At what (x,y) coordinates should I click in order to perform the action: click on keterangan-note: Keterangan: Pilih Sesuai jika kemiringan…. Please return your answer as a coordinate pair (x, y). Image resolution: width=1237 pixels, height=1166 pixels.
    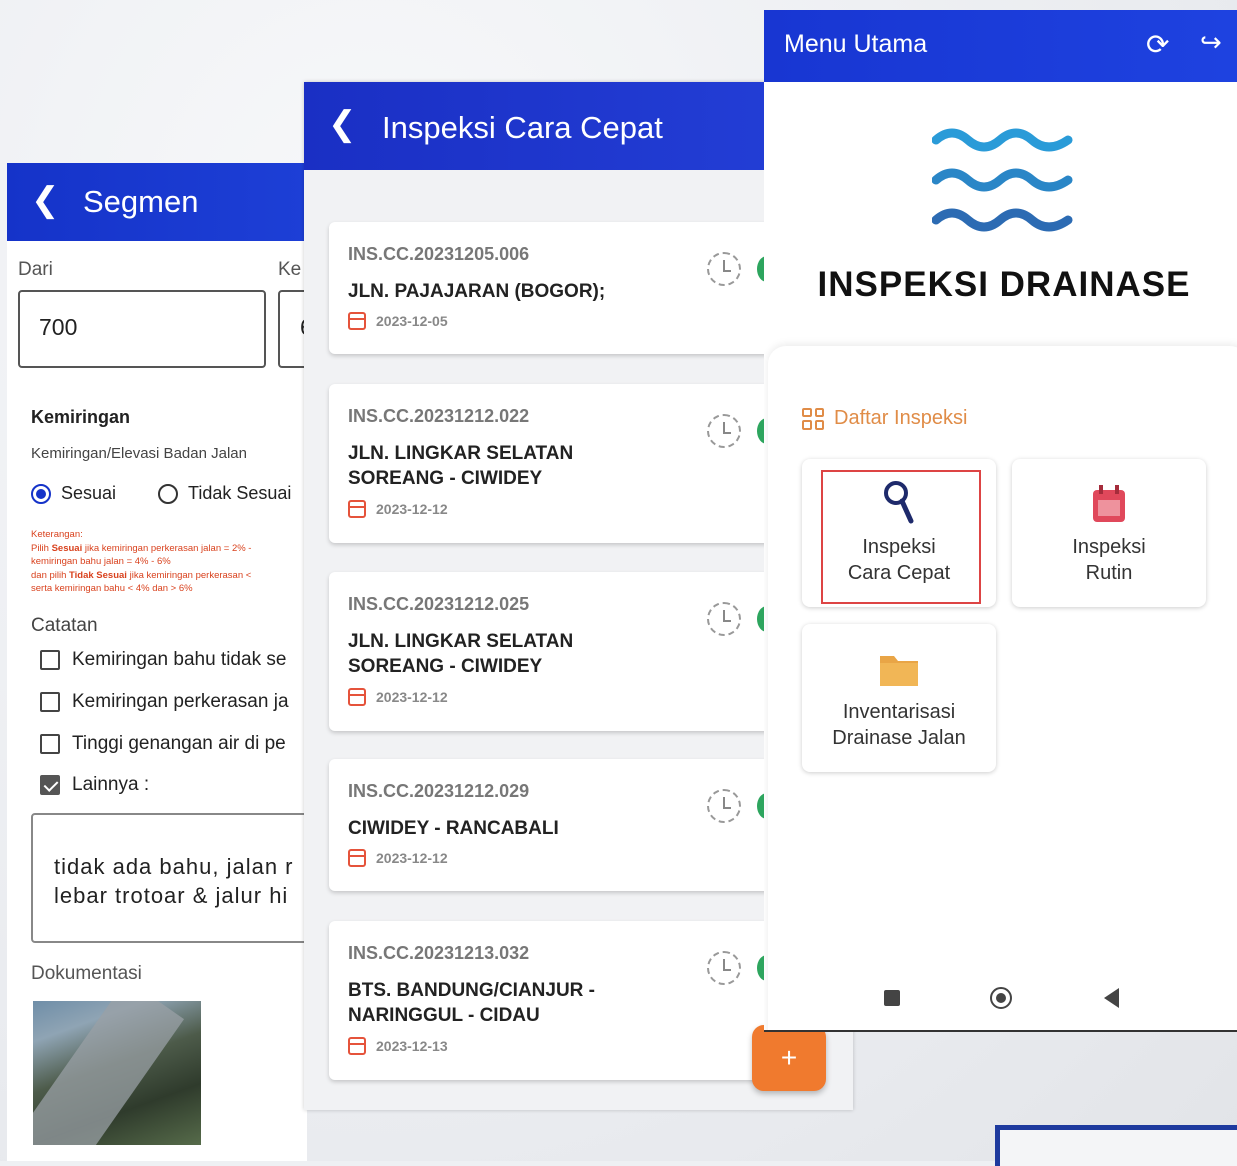
    Looking at the image, I should click on (169, 562).